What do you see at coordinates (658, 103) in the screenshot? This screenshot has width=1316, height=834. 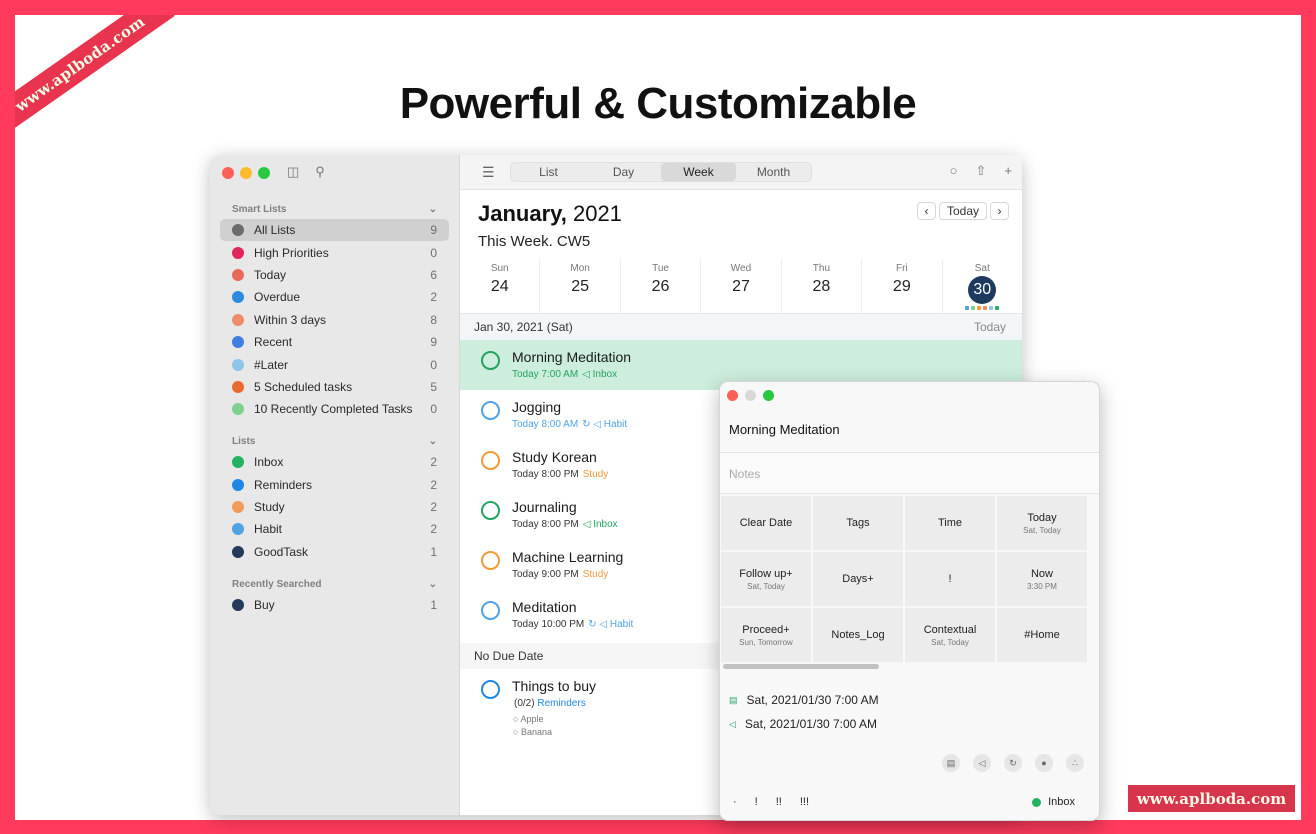 I see `headline: Powerful & Customizable` at bounding box center [658, 103].